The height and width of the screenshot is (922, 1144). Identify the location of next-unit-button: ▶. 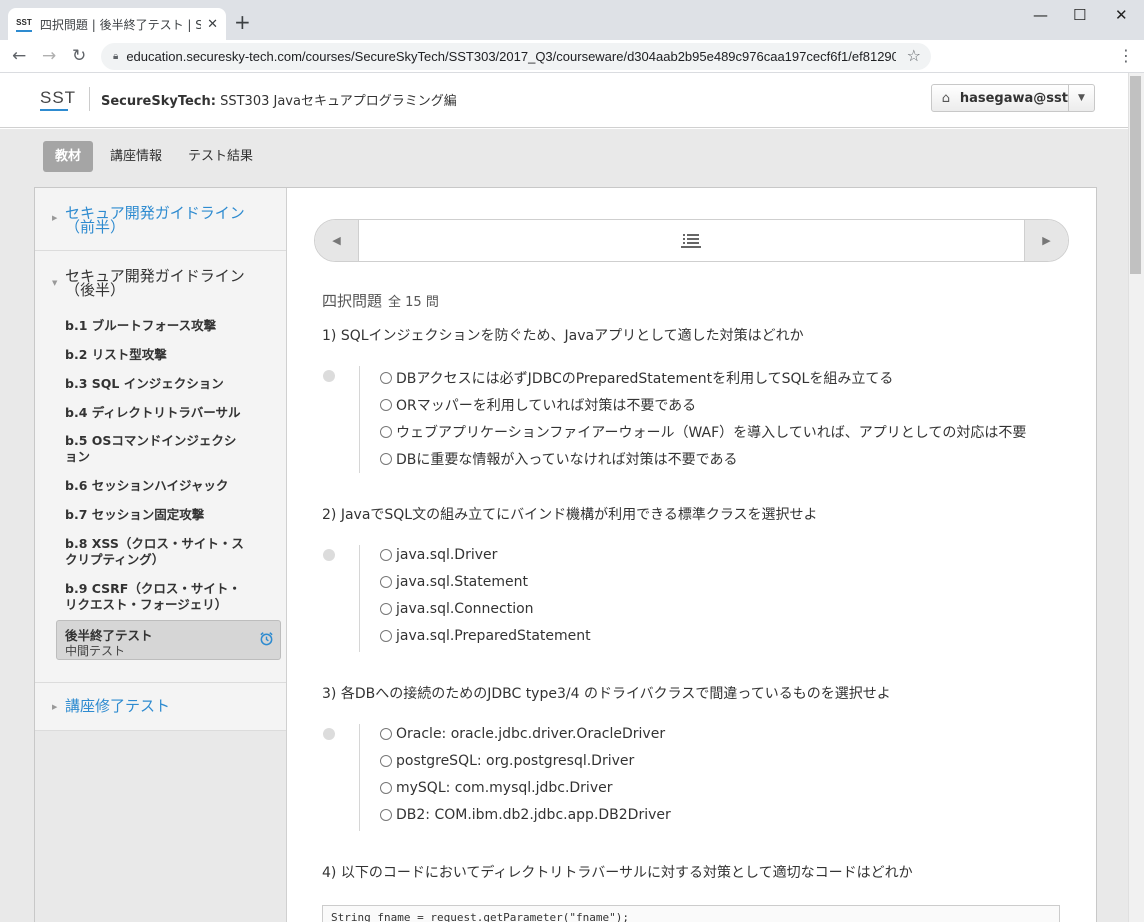
(1046, 240).